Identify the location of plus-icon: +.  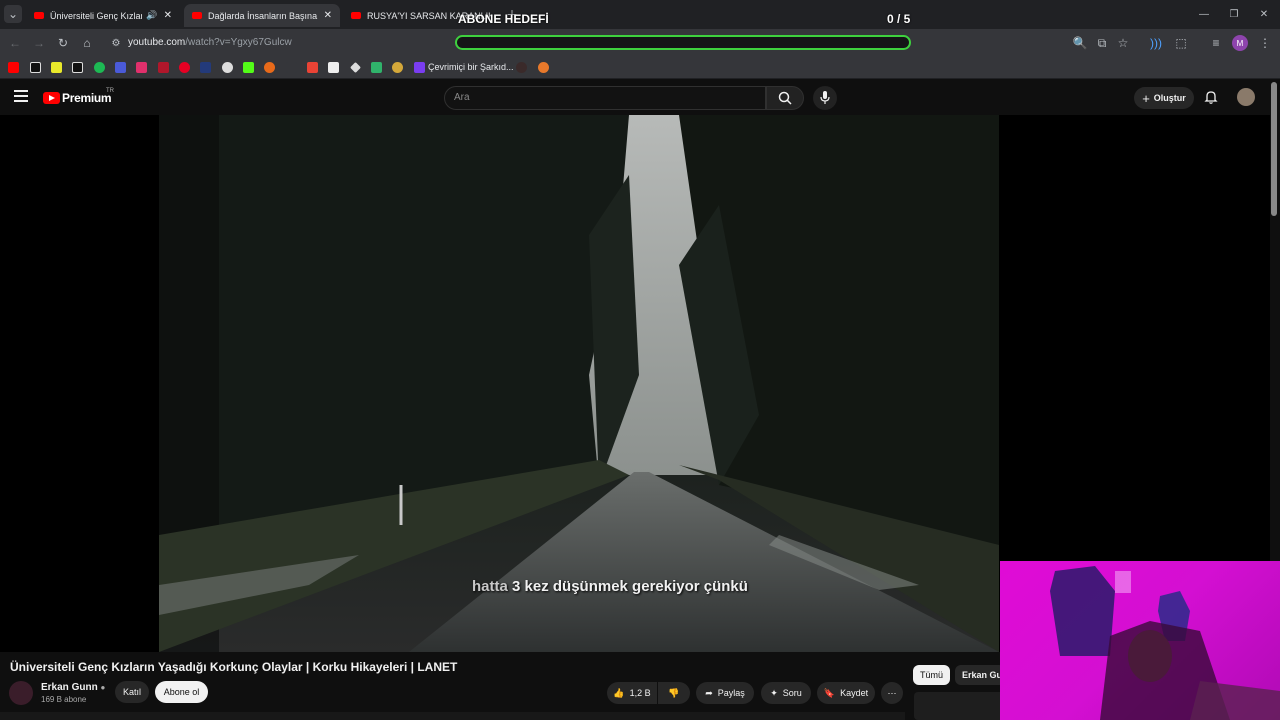
(1146, 98).